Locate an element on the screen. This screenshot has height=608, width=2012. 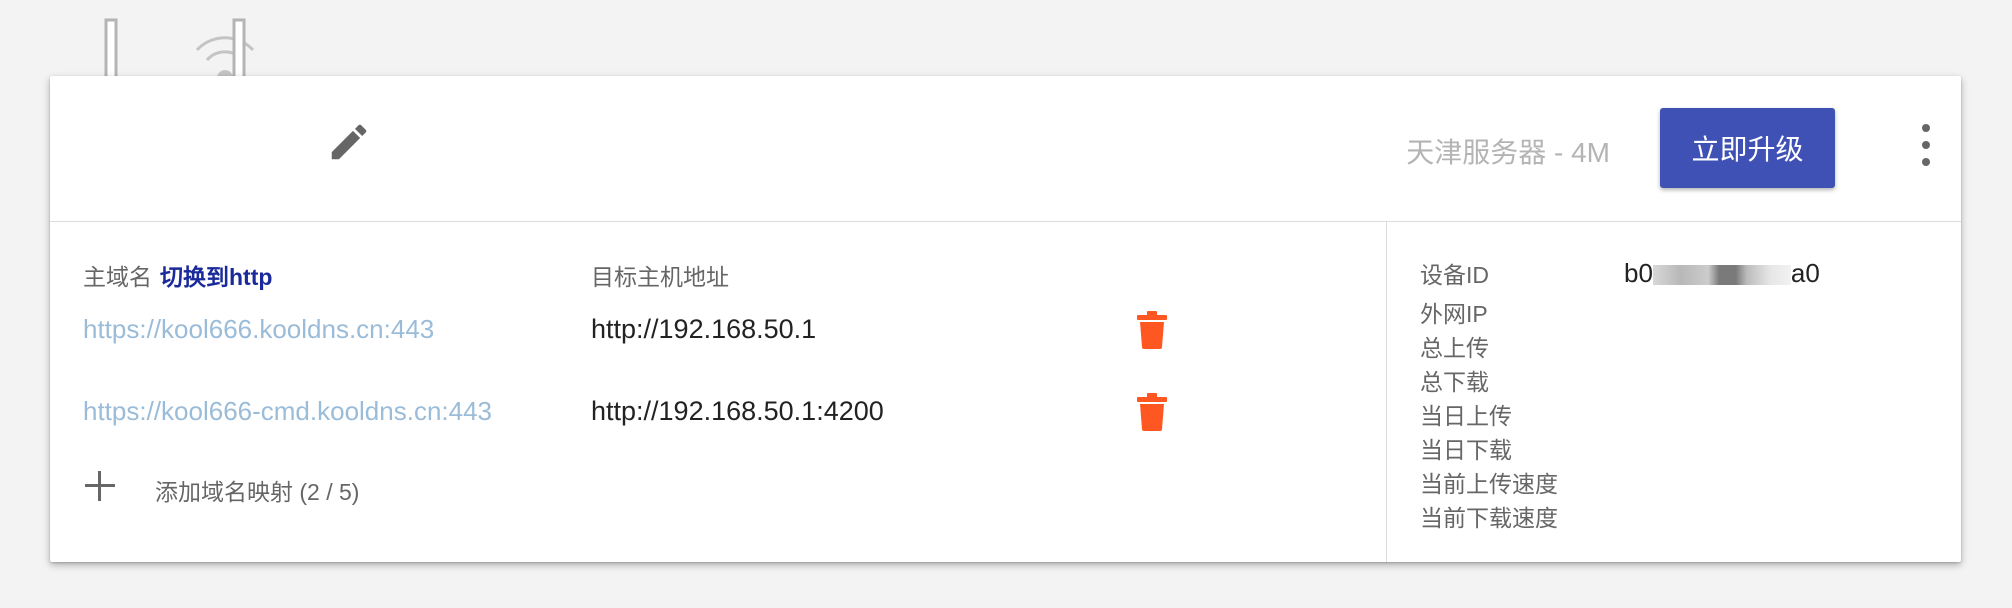
more-vert-icon is located at coordinates (1926, 145).